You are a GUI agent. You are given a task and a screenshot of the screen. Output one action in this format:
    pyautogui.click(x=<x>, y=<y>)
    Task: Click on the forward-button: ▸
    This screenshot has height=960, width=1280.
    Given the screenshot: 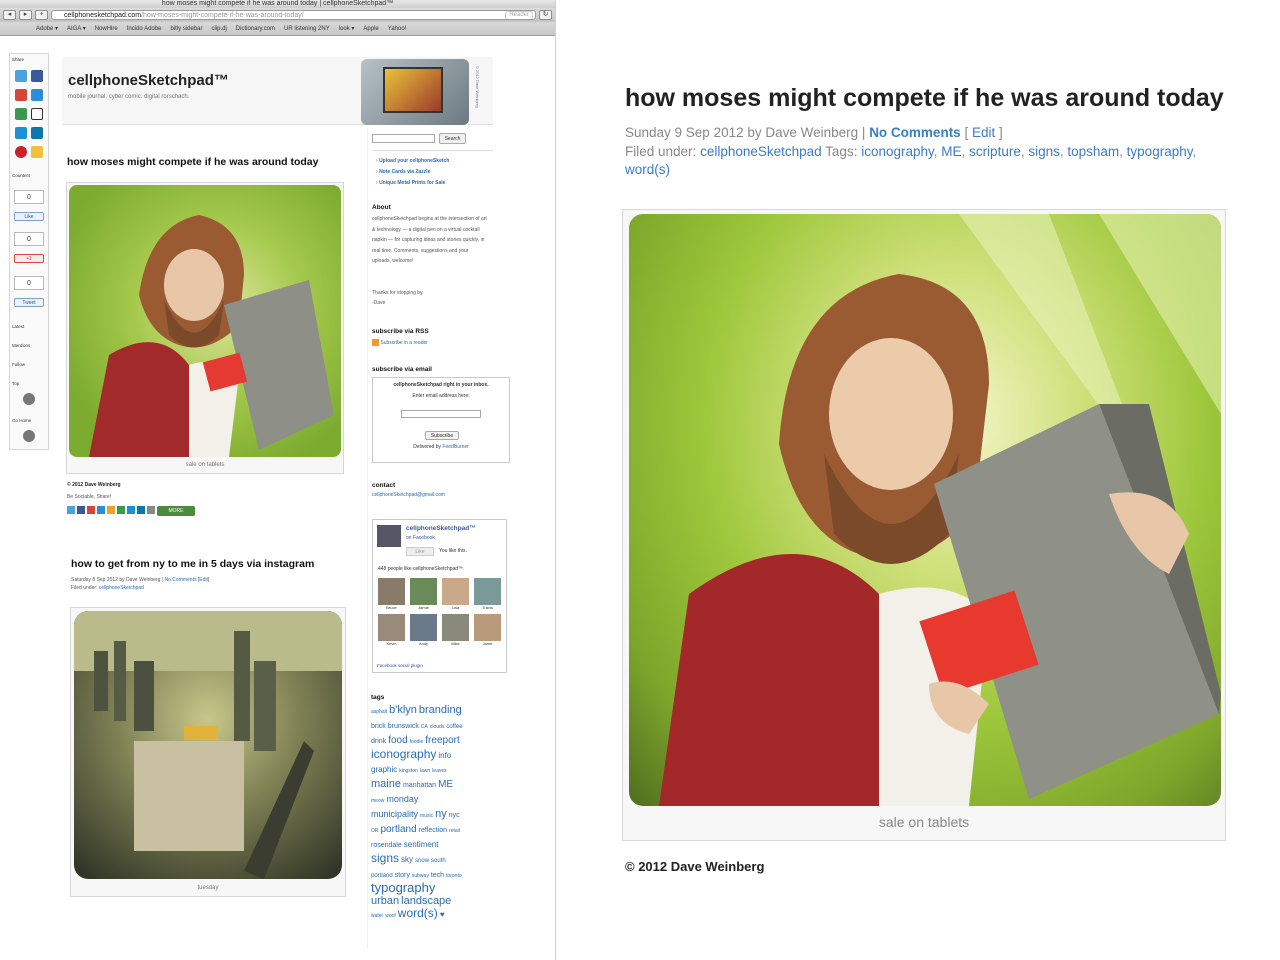 What is the action you would take?
    pyautogui.click(x=25, y=15)
    